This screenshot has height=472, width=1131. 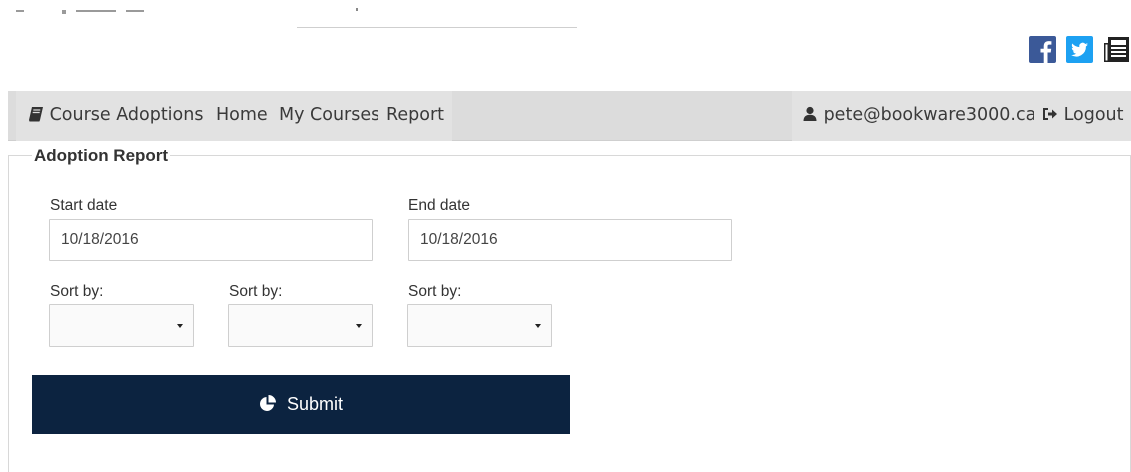 I want to click on user-icon, so click(x=810, y=113).